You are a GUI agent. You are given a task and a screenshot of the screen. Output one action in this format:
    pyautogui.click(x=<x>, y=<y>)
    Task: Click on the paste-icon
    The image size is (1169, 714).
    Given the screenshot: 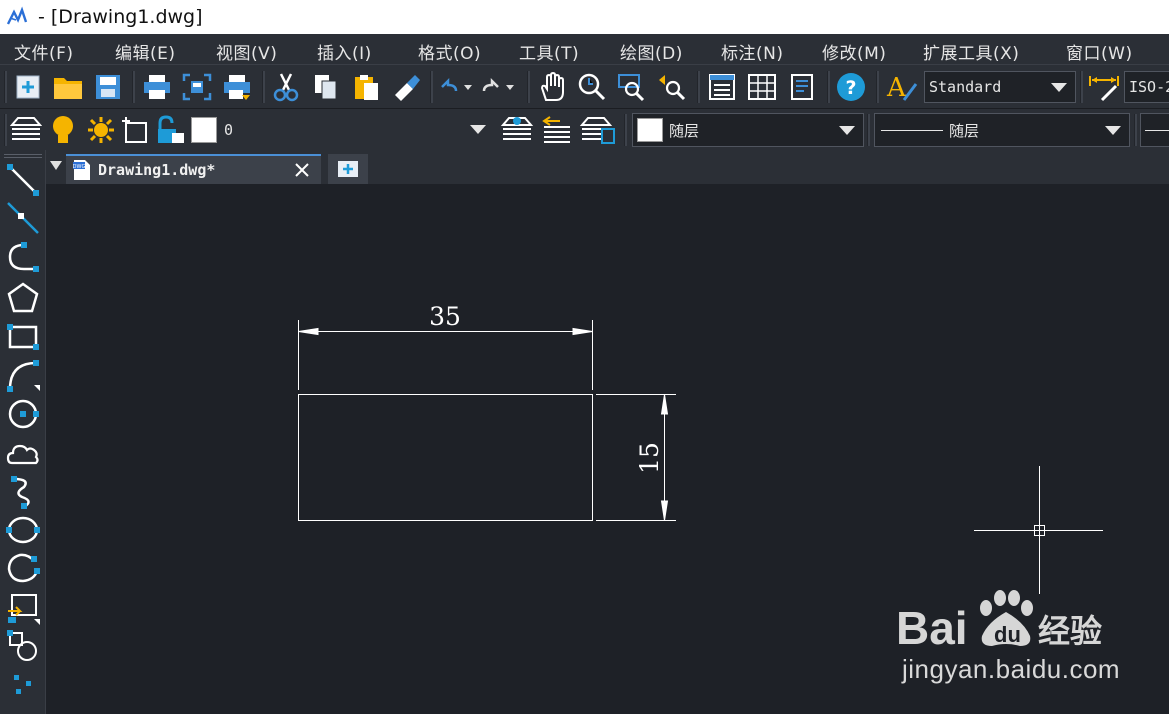 What is the action you would take?
    pyautogui.click(x=366, y=87)
    